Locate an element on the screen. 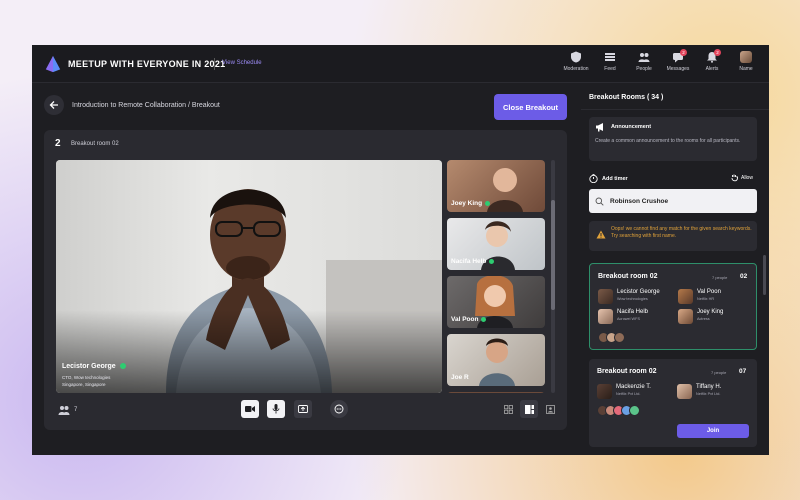 This screenshot has height=500, width=800. nav-people: People is located at coordinates (644, 61).